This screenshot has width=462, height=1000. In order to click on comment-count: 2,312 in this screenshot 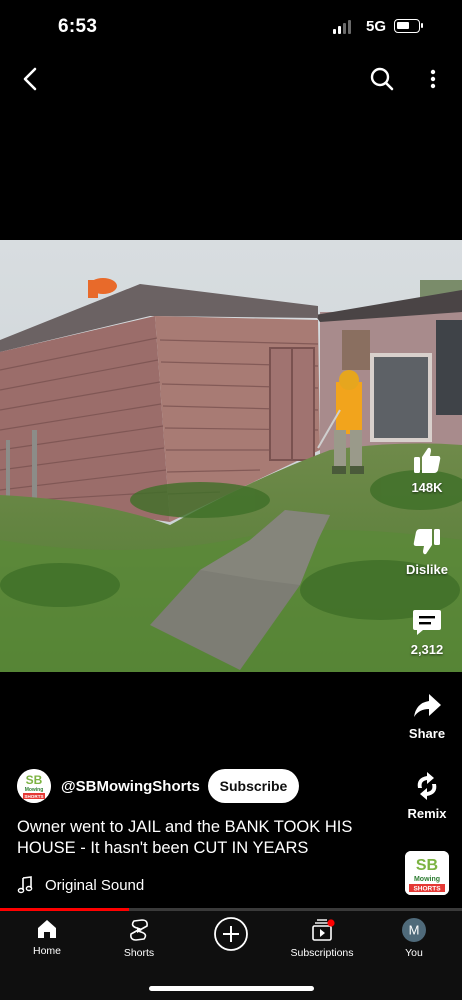, I will do `click(427, 649)`.